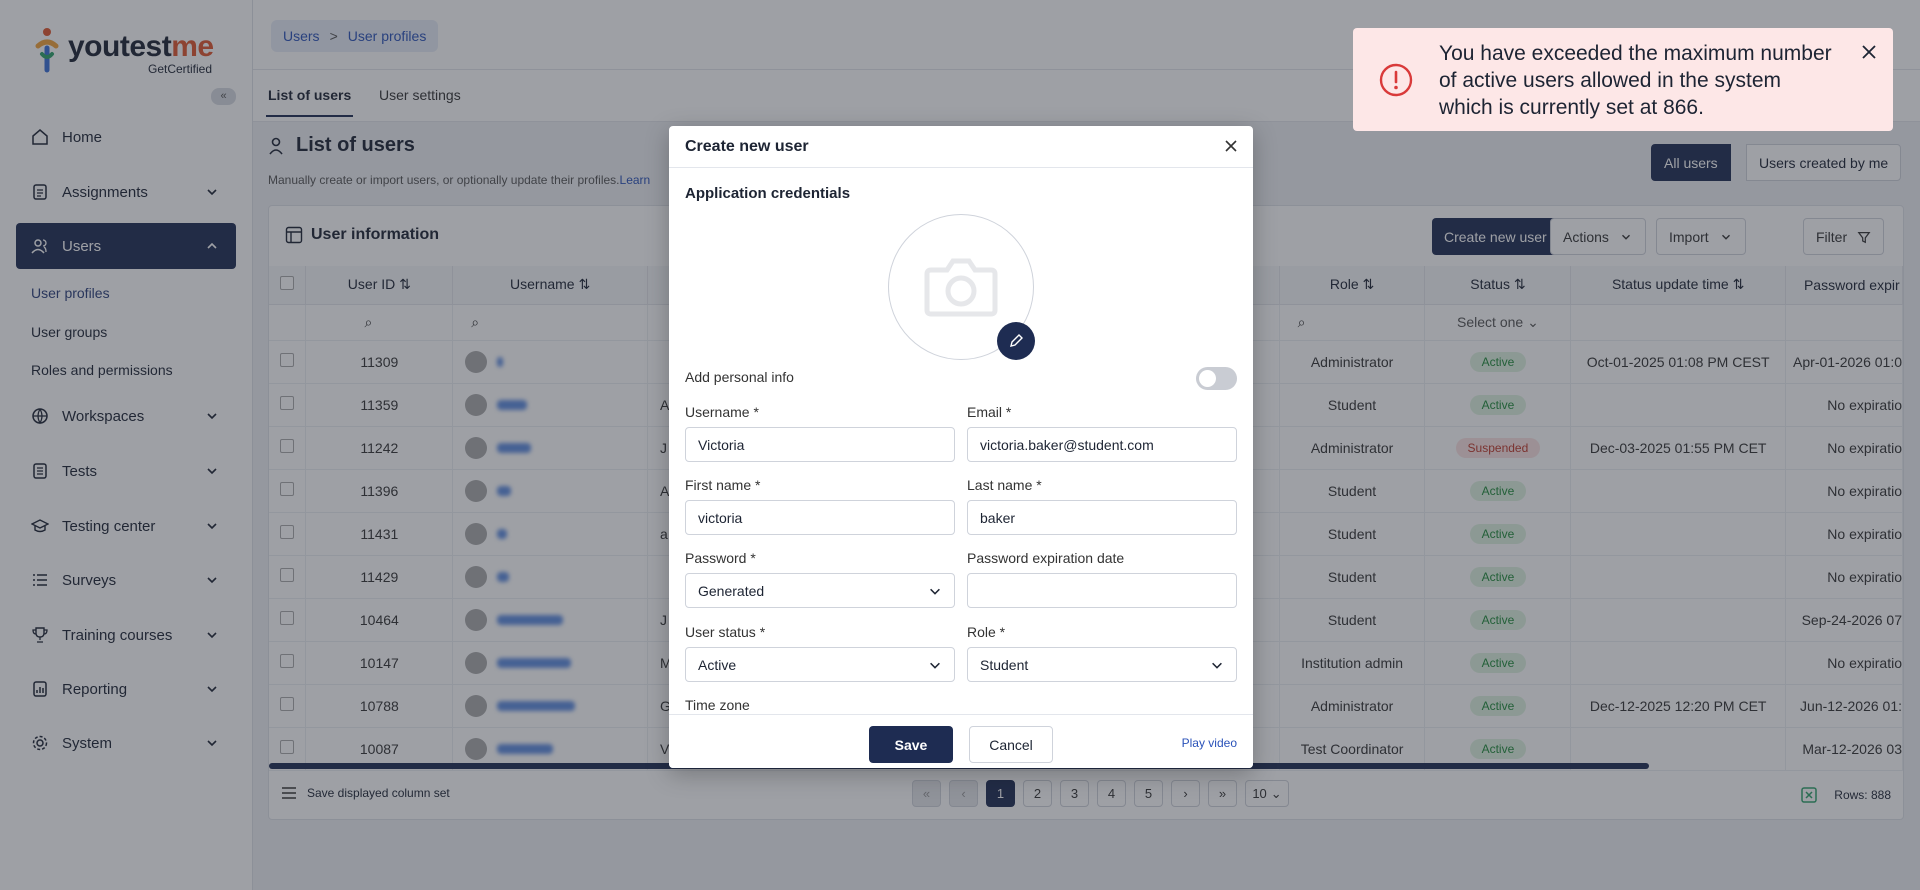 This screenshot has width=1920, height=890. Describe the element at coordinates (961, 741) in the screenshot. I see `modal-footer: Save Cancel Play video` at that location.